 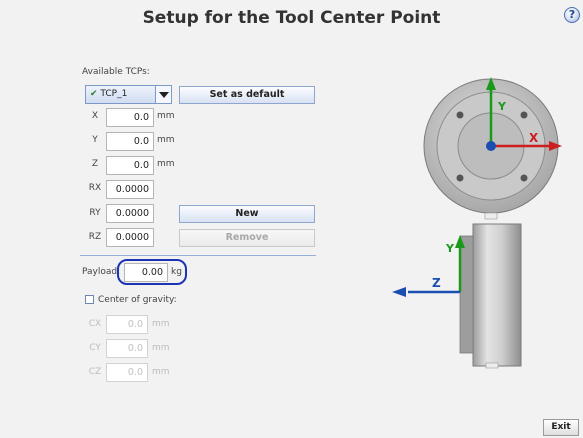 I want to click on rx-label: RX, so click(x=95, y=188).